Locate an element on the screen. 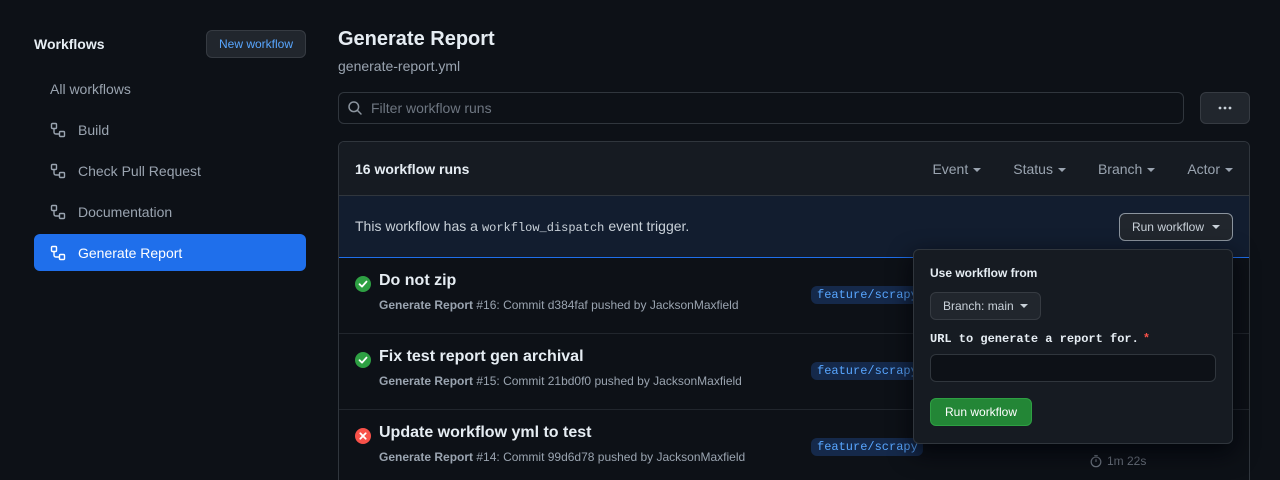 This screenshot has height=480, width=1280. sidebar-item-label: Check Pull Request is located at coordinates (139, 170).